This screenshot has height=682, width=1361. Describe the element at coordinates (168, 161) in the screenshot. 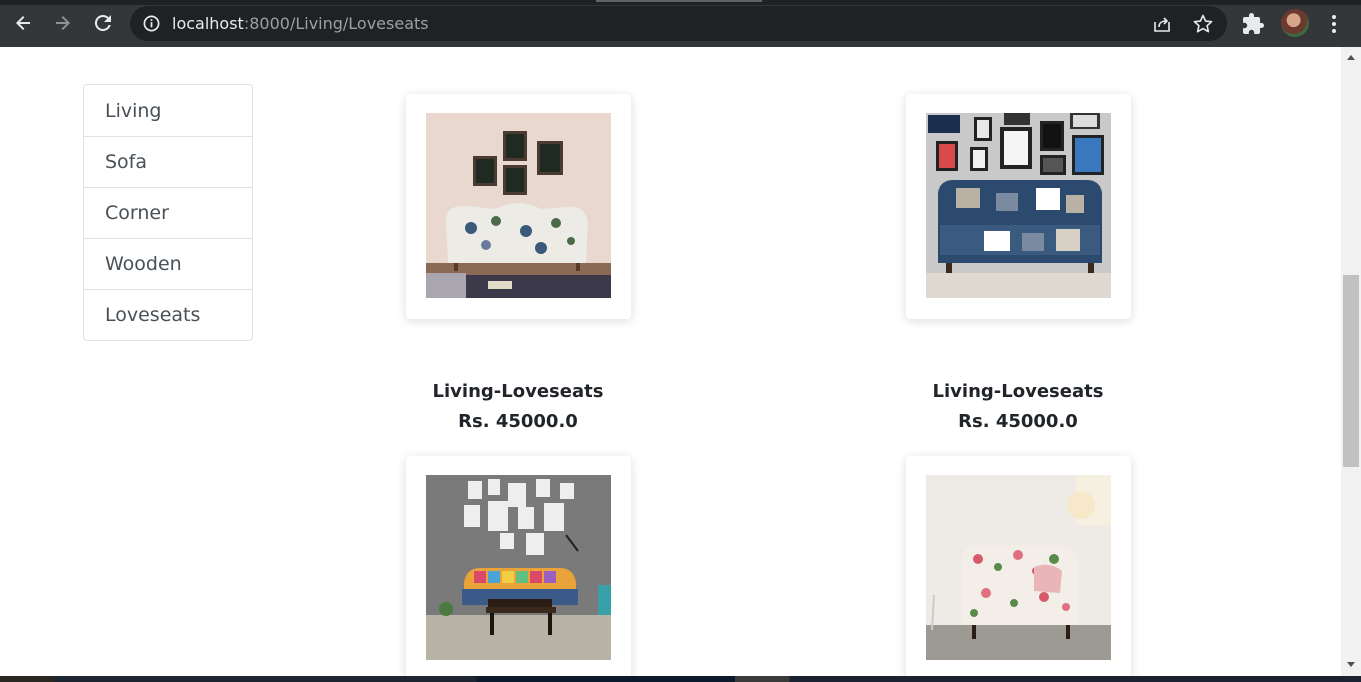

I see `sidebar-item-sofa: Sofa` at that location.